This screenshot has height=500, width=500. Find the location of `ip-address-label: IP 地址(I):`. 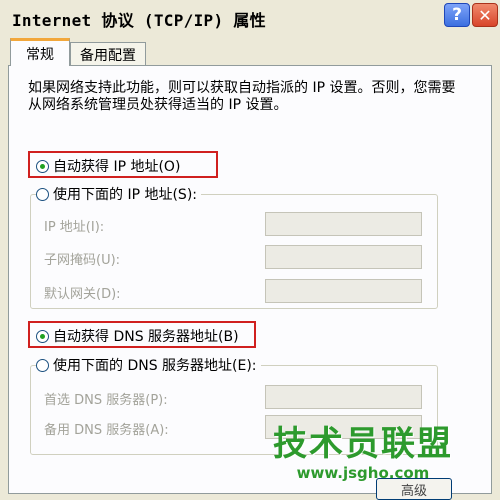

ip-address-label: IP 地址(I): is located at coordinates (74, 227).